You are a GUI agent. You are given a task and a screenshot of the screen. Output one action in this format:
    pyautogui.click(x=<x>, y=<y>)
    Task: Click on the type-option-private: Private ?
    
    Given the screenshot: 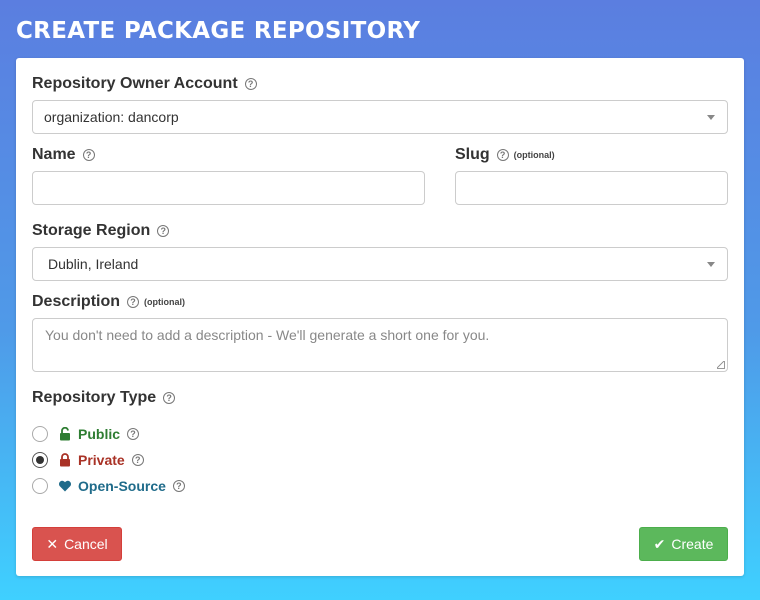 What is the action you would take?
    pyautogui.click(x=88, y=460)
    